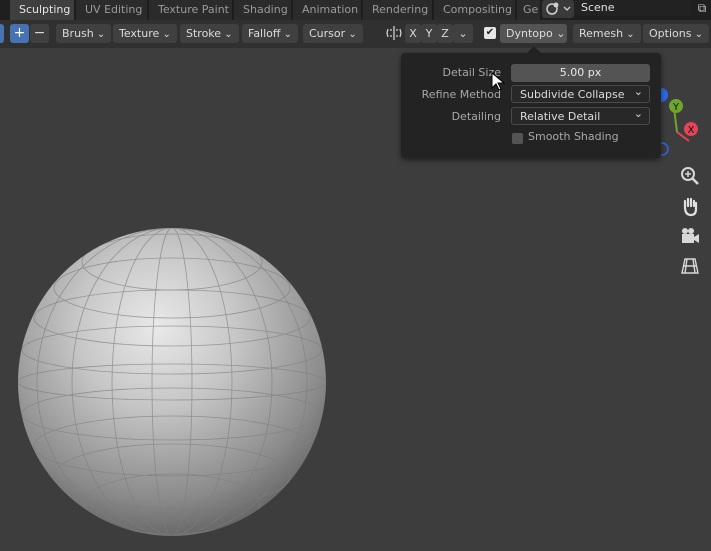  I want to click on tab-geometry-nodes: Ge, so click(529, 10).